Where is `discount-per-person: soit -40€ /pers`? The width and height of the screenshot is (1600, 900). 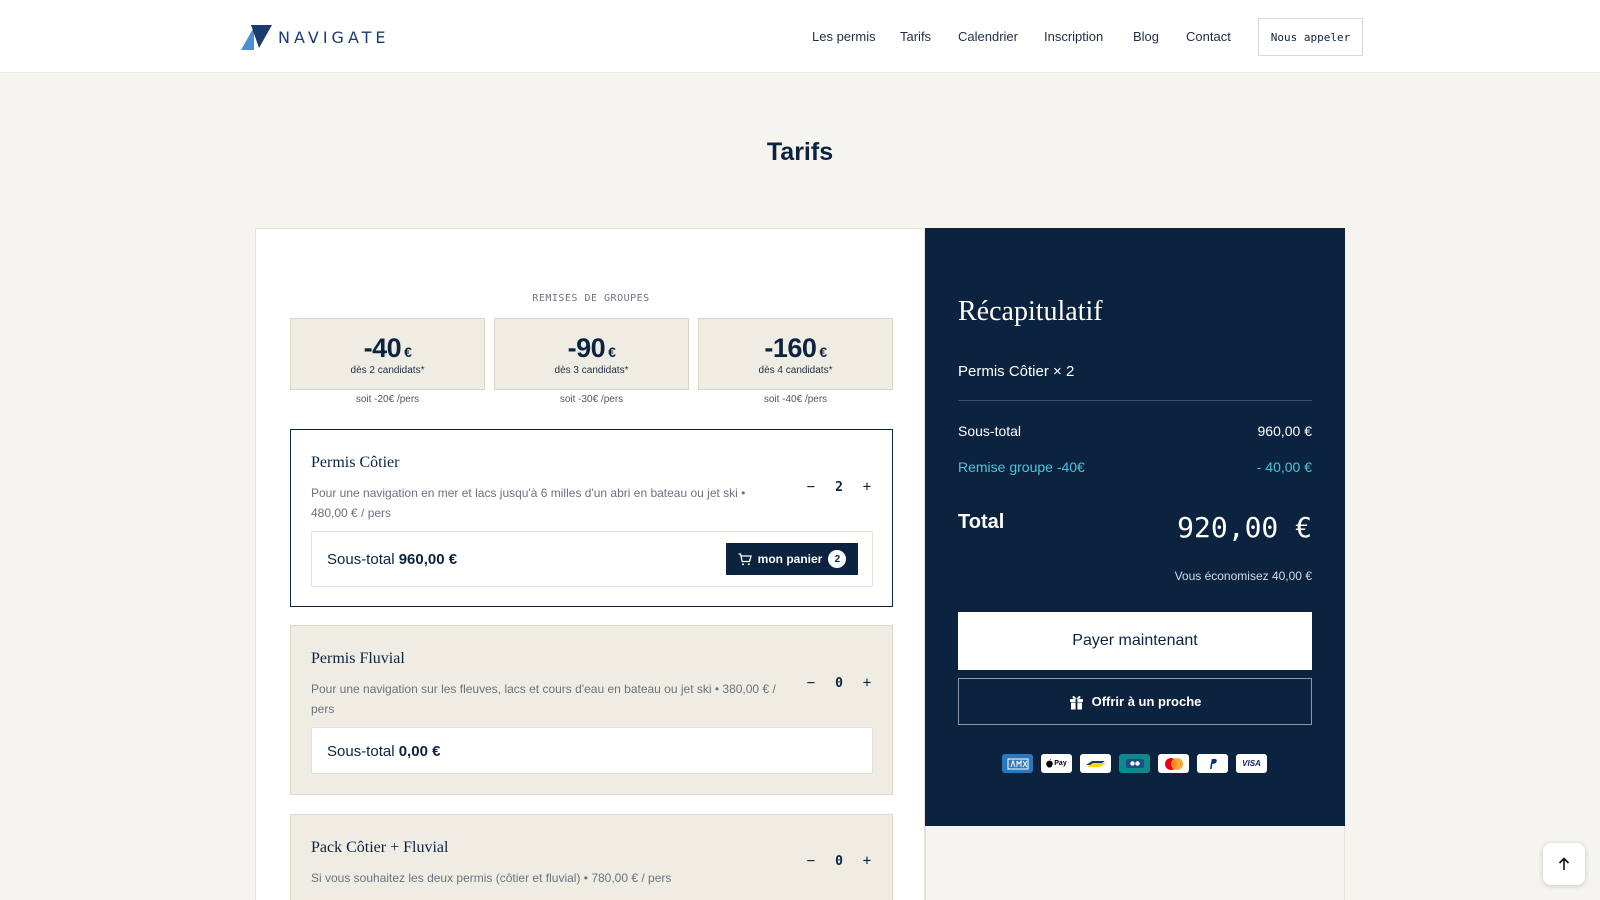
discount-per-person: soit -40€ /pers is located at coordinates (795, 399).